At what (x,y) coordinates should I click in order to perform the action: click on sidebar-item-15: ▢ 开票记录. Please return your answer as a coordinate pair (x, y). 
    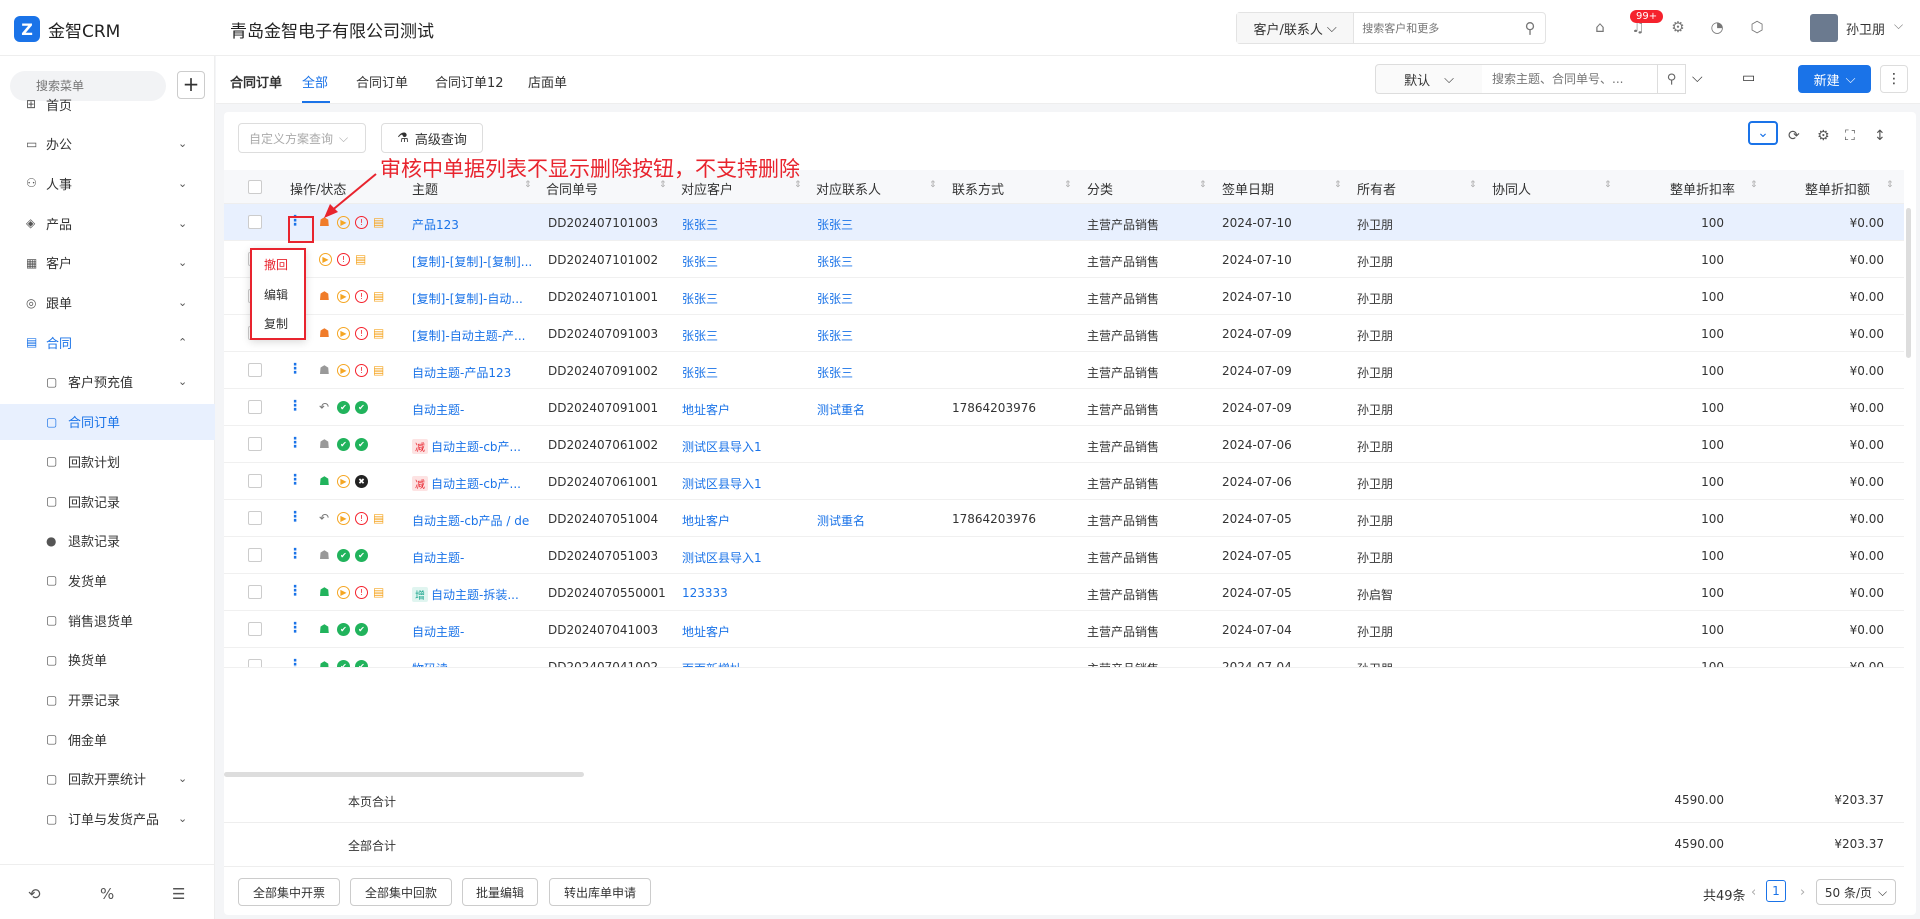
    Looking at the image, I should click on (107, 700).